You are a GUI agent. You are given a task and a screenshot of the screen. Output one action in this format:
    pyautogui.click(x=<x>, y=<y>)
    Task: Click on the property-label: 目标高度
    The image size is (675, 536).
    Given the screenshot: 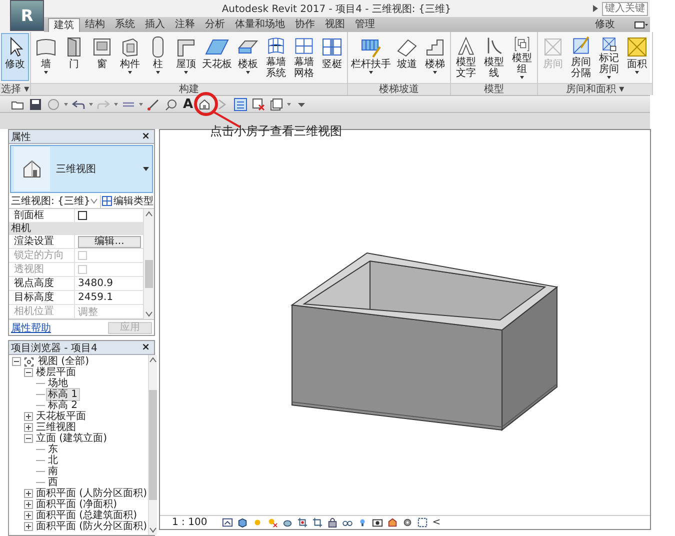 What is the action you would take?
    pyautogui.click(x=42, y=297)
    